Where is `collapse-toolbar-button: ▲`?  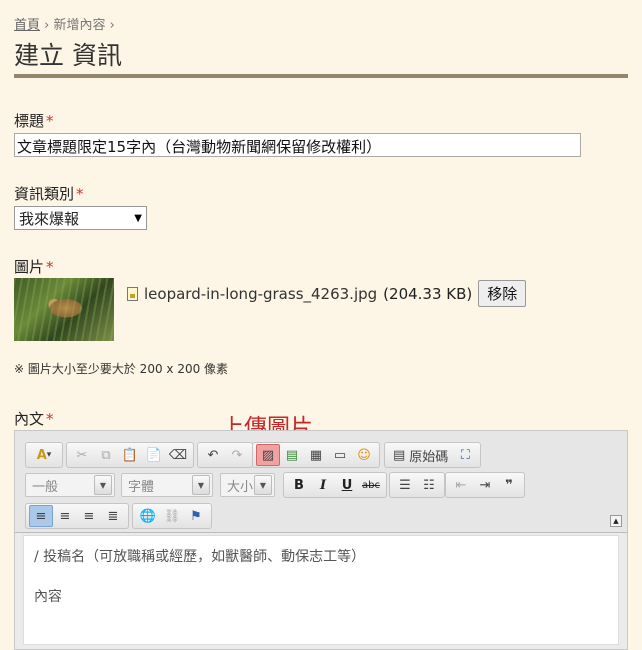 collapse-toolbar-button: ▲ is located at coordinates (616, 521).